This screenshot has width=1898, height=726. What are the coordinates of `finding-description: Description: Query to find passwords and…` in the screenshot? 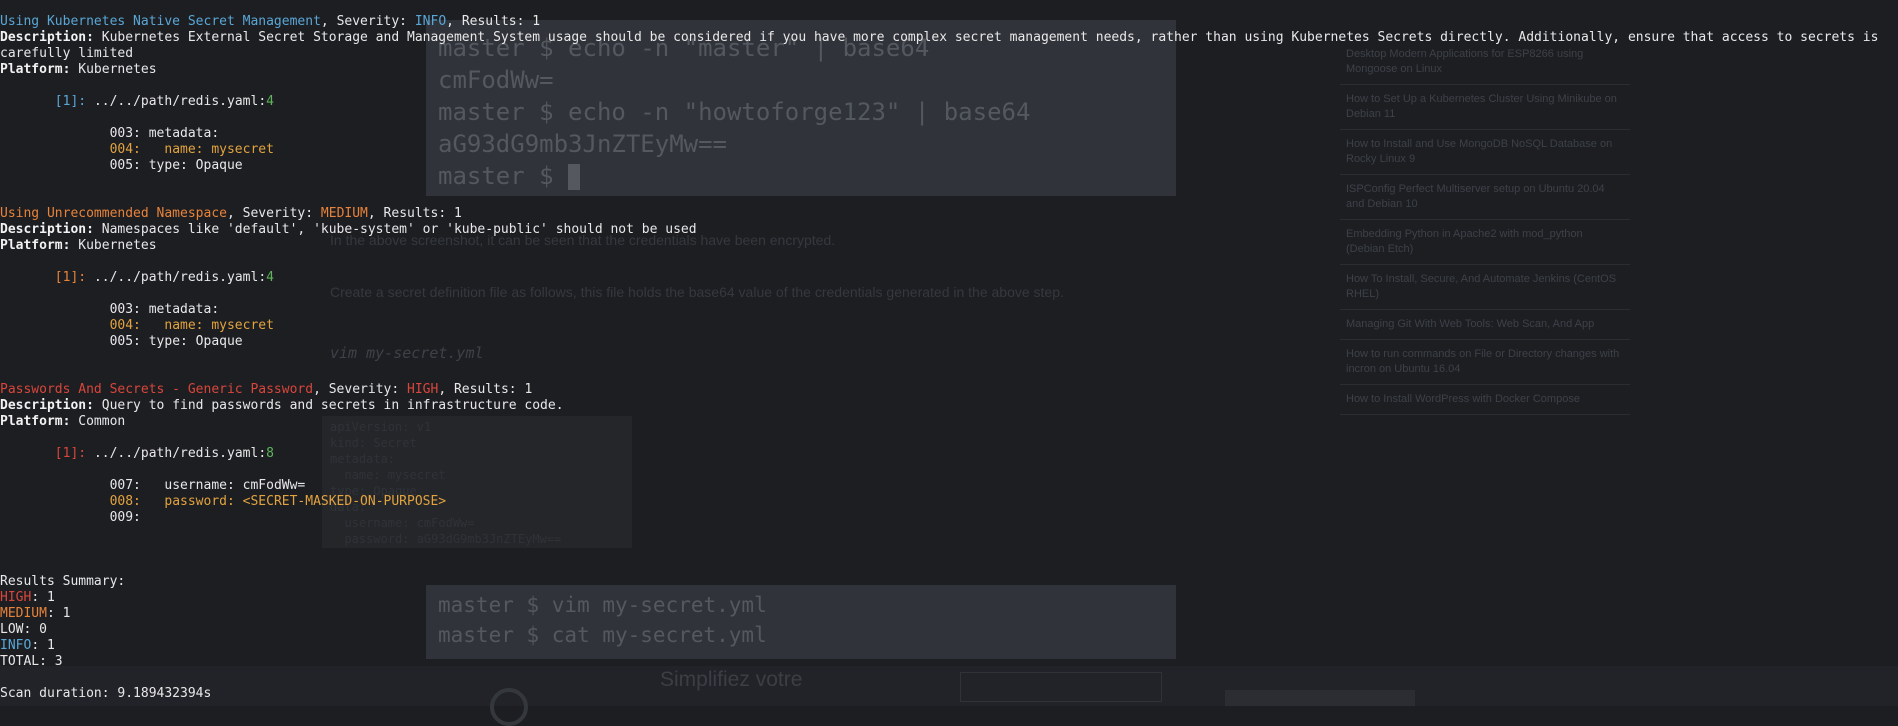 It's located at (949, 406).